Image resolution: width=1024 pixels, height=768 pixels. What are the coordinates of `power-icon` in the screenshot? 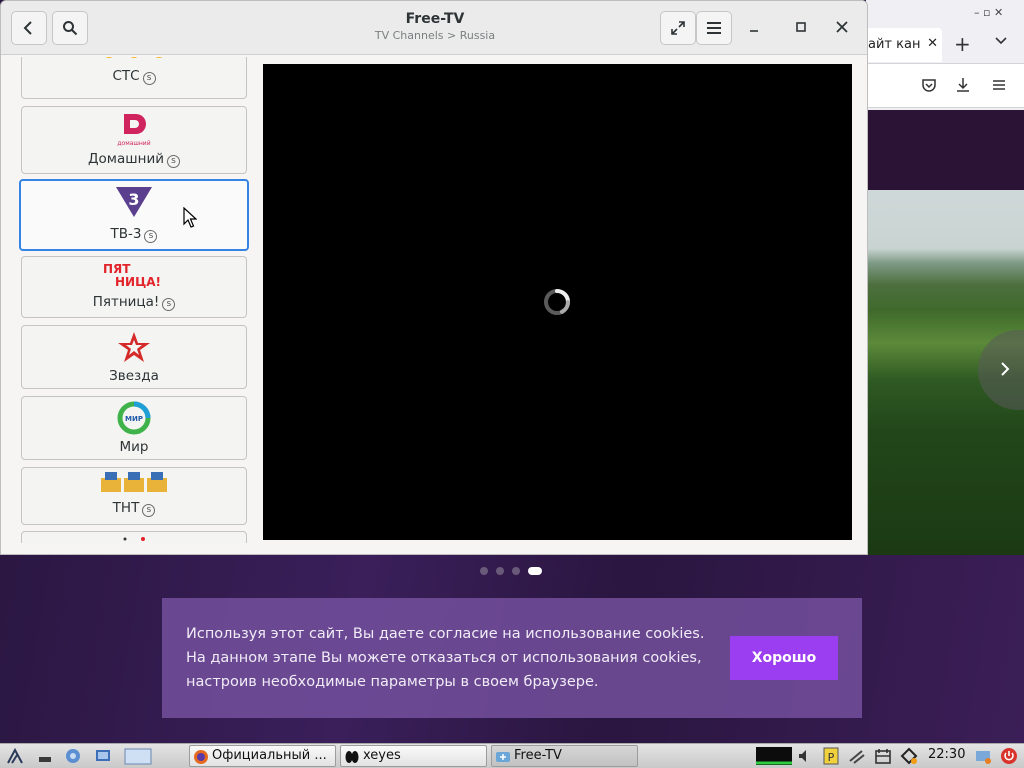 It's located at (1009, 756).